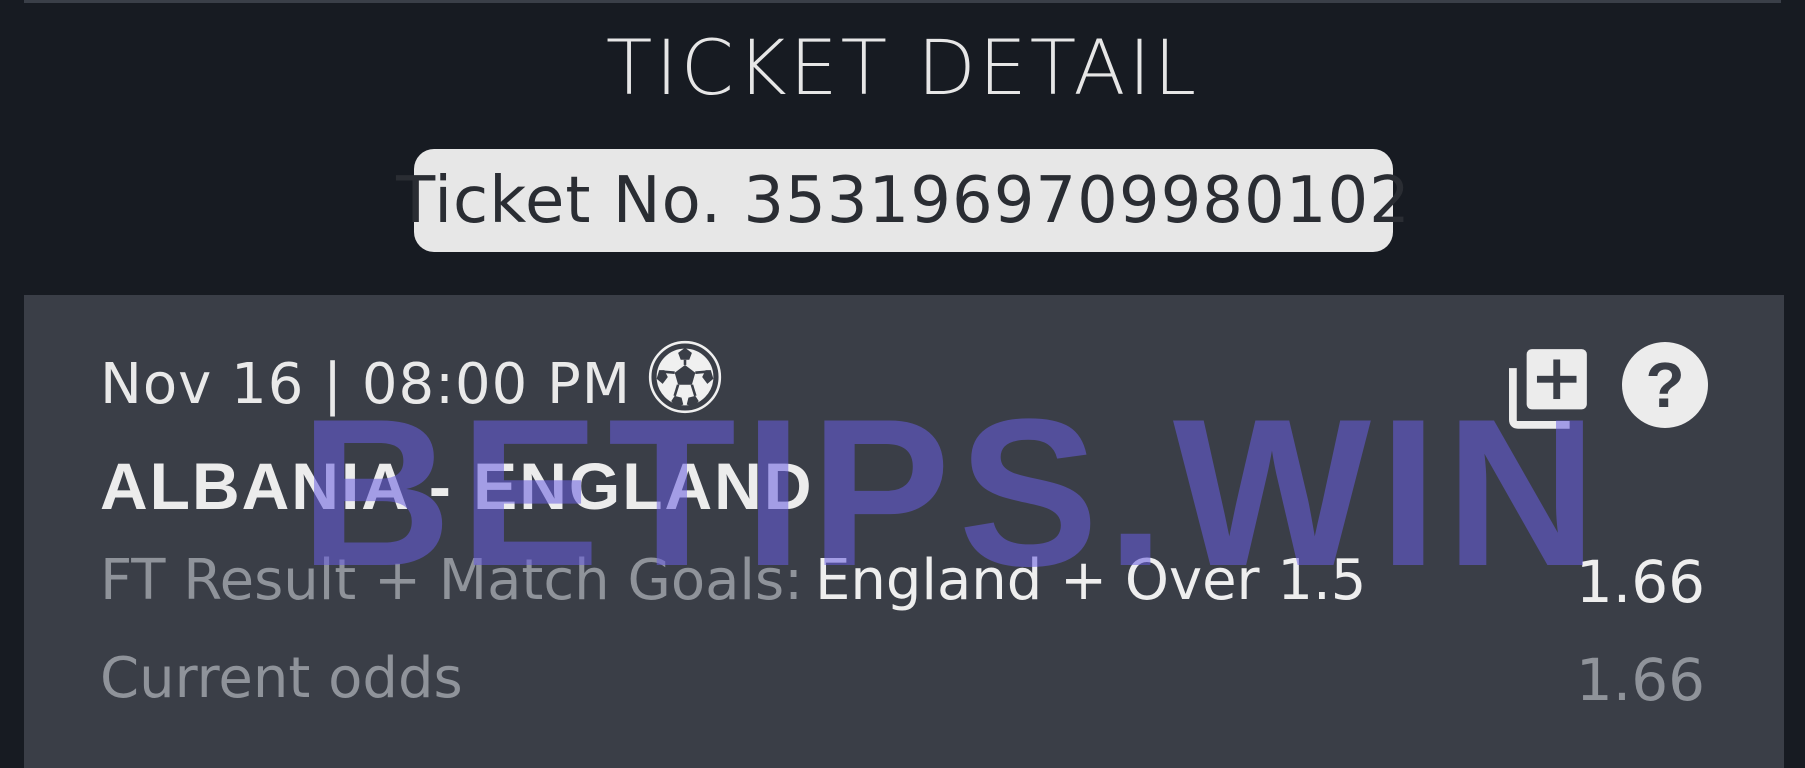 This screenshot has width=1805, height=768. Describe the element at coordinates (902, 67) in the screenshot. I see `page-title: TICKET DETAIL` at that location.